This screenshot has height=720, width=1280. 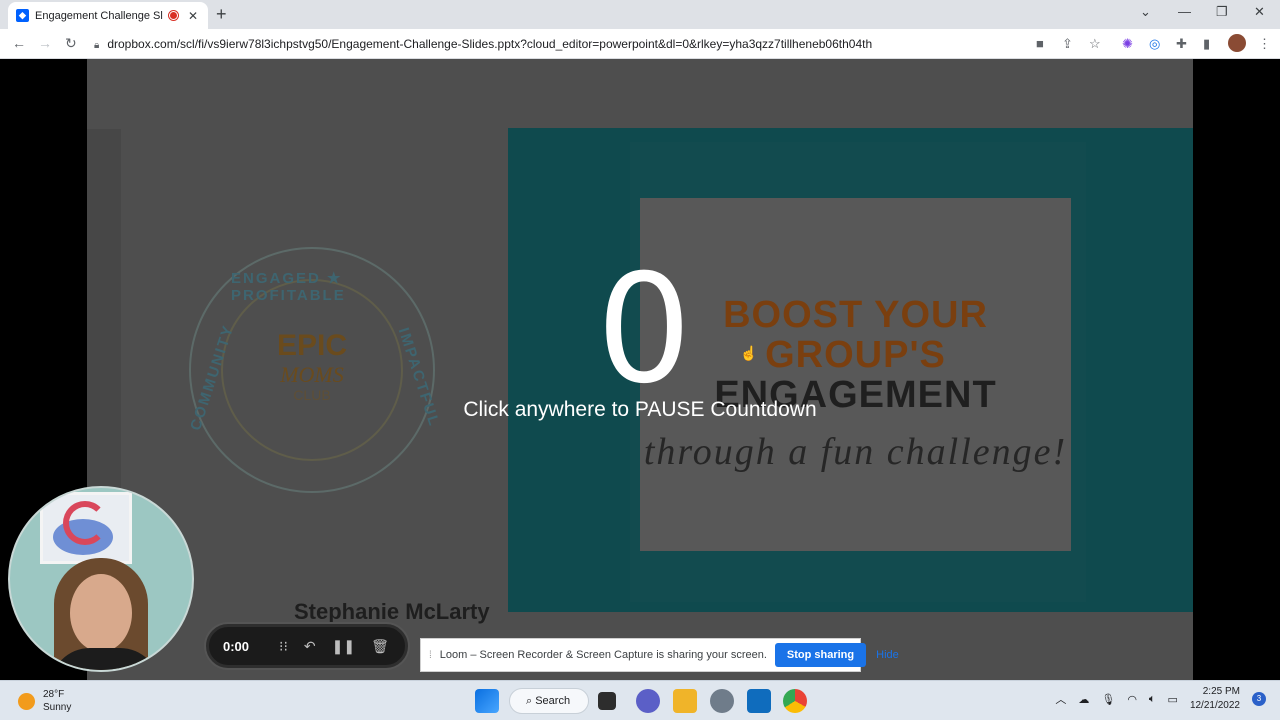 I want to click on share-icon: ⇪, so click(x=1067, y=44).